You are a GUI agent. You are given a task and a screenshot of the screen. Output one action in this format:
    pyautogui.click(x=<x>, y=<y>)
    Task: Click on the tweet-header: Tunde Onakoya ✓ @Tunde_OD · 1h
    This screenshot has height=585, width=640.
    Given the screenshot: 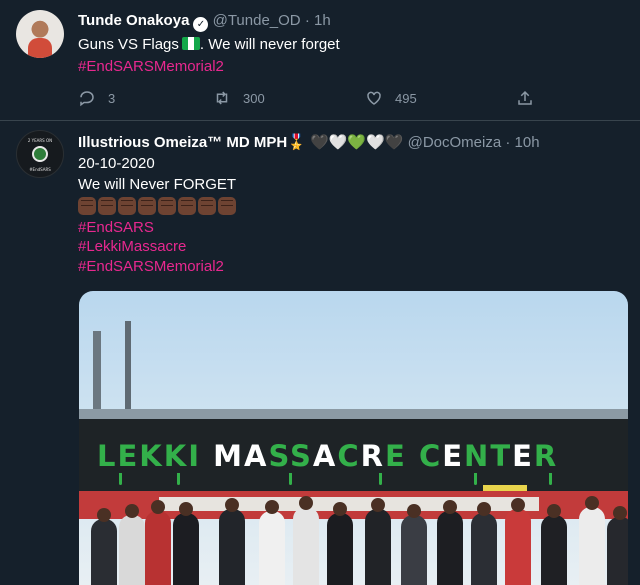 What is the action you would take?
    pyautogui.click(x=204, y=22)
    